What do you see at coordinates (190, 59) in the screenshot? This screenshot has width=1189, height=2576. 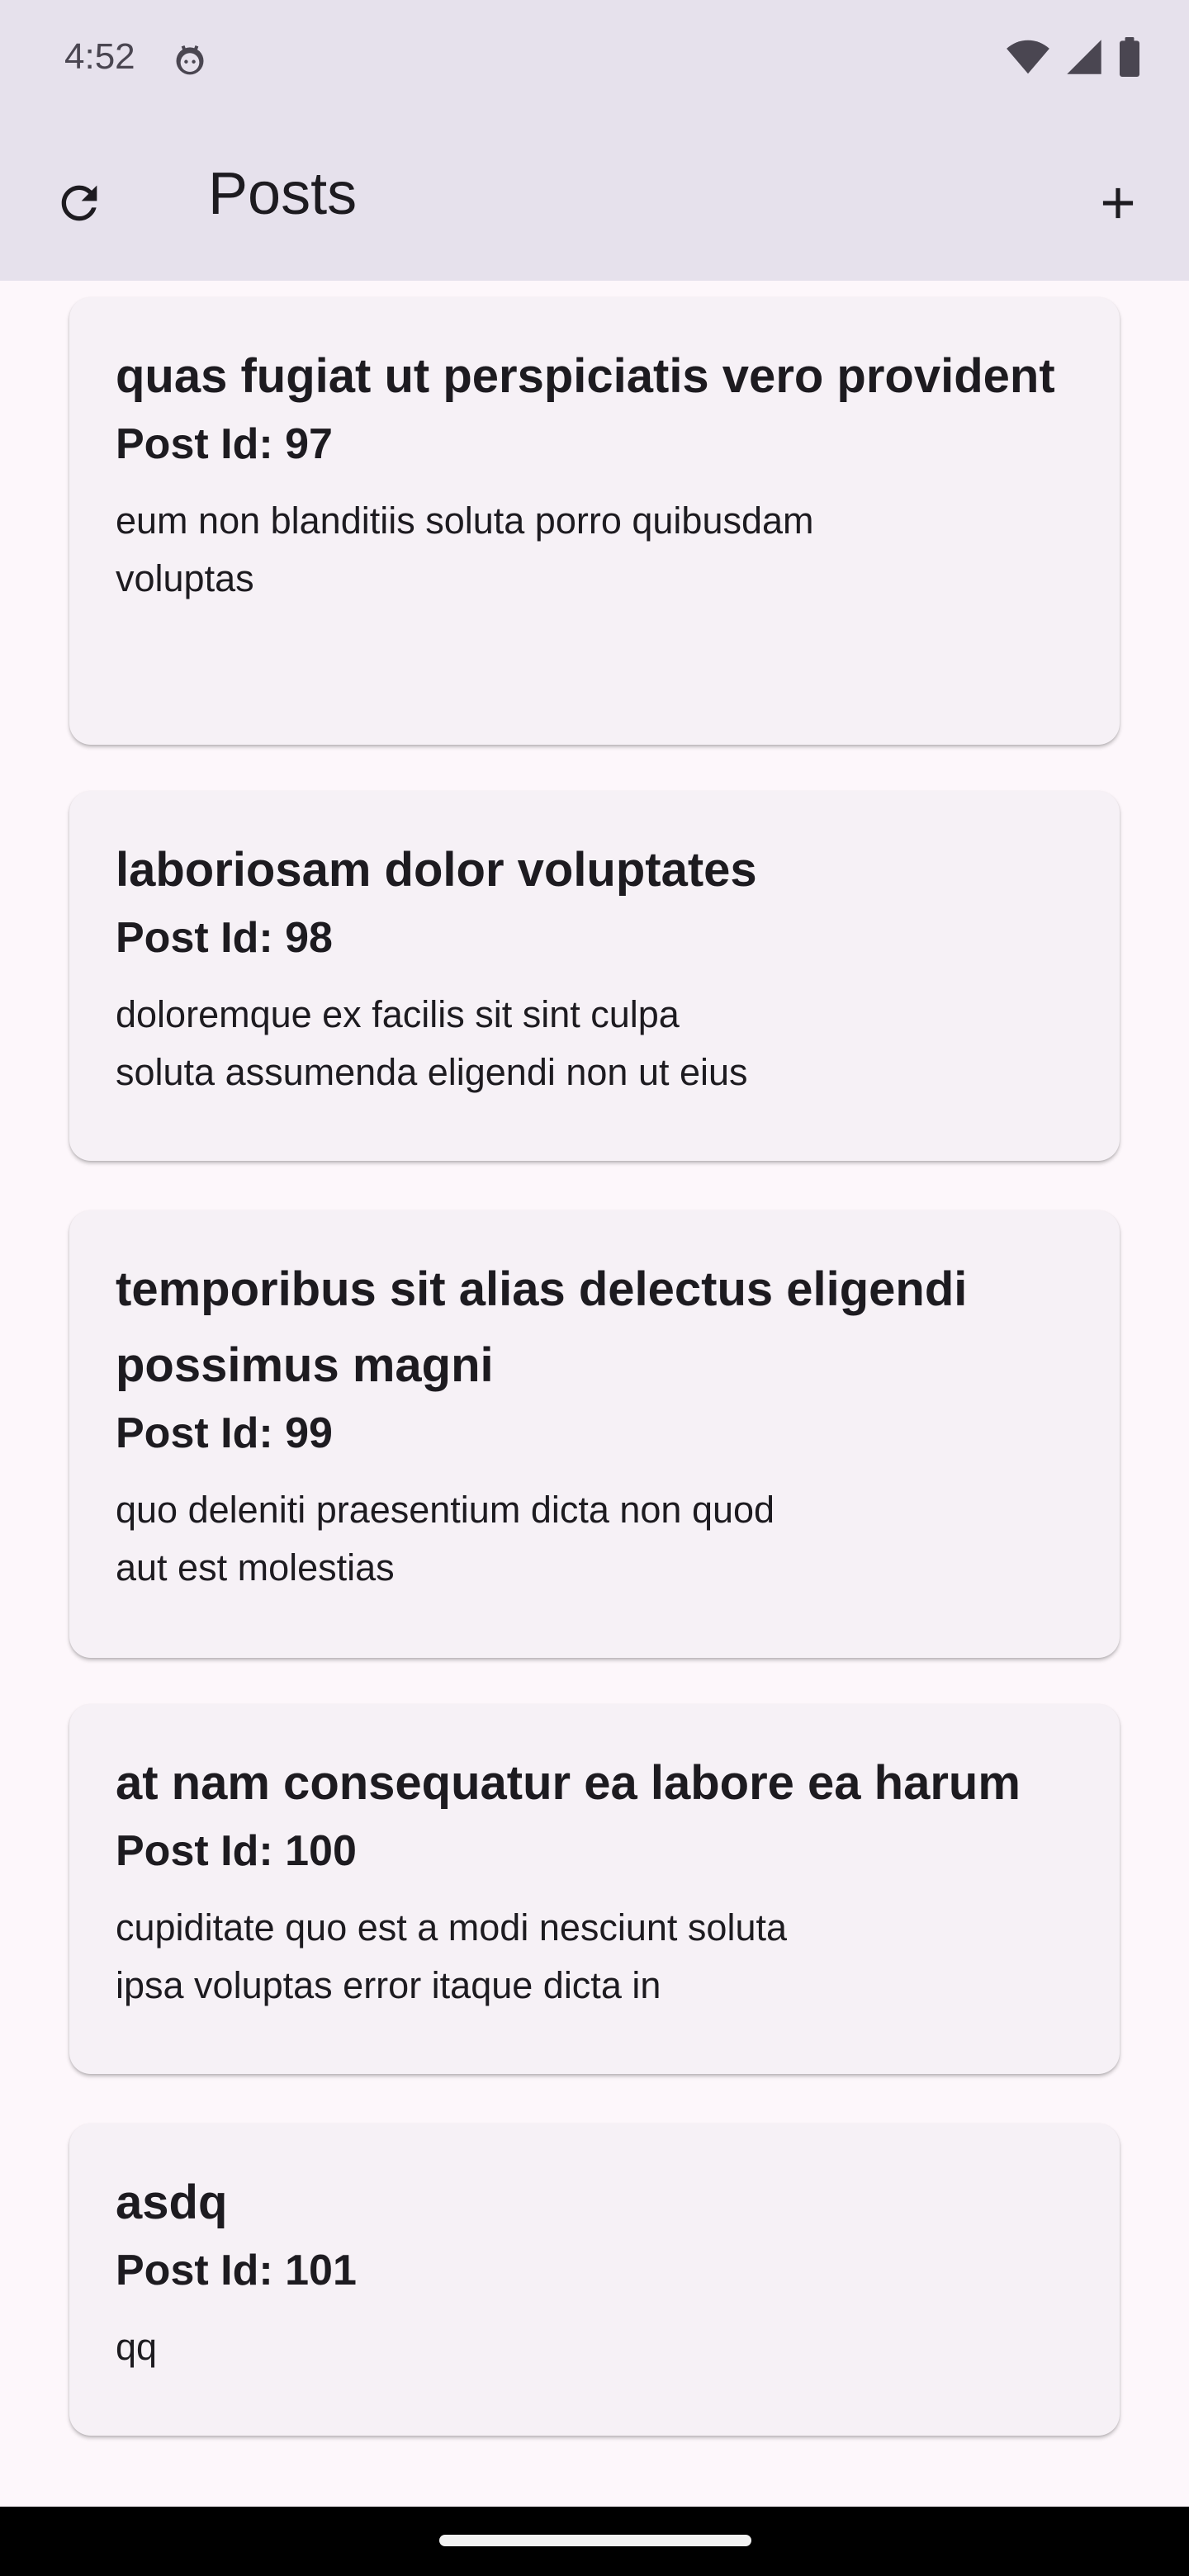 I see `android-face-icon` at bounding box center [190, 59].